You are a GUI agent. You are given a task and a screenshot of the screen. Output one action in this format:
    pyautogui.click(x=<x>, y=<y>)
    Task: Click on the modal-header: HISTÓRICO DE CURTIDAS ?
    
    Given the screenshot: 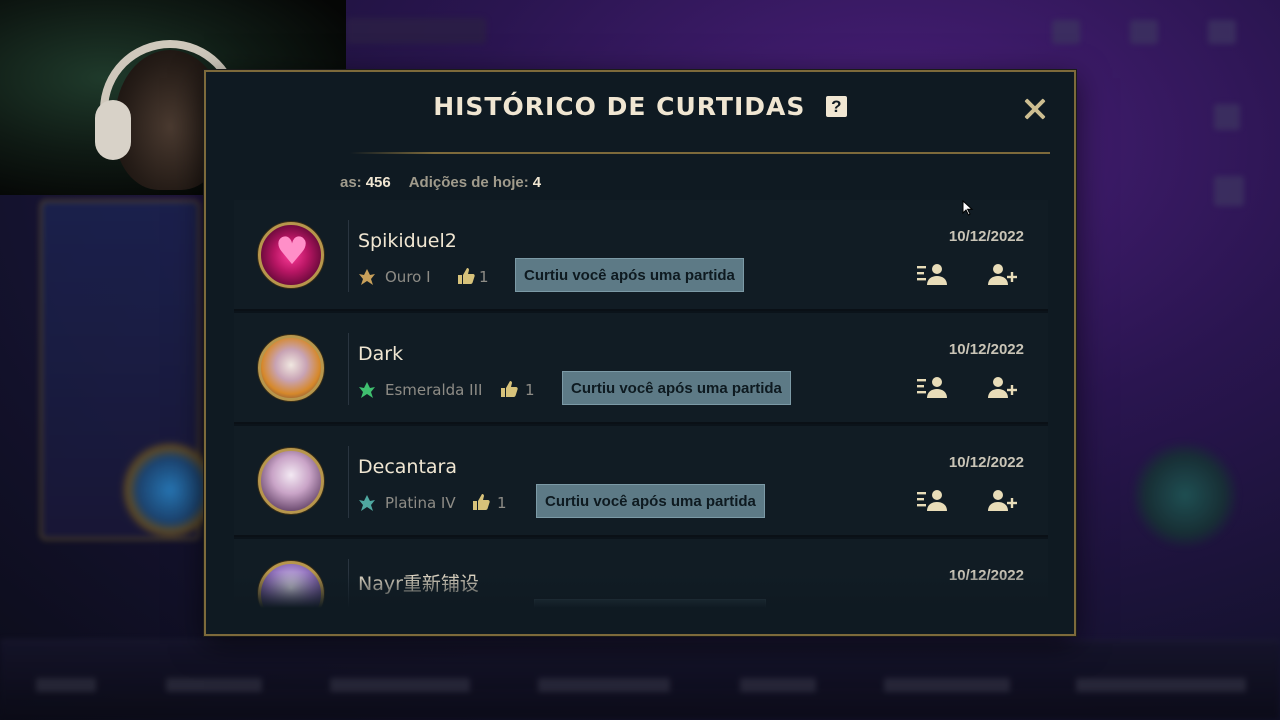 What is the action you would take?
    pyautogui.click(x=640, y=112)
    